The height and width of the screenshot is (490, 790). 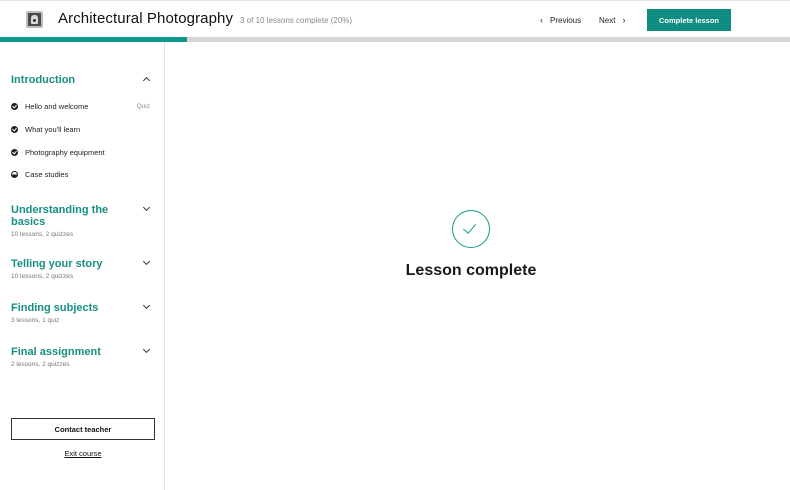 What do you see at coordinates (60, 216) in the screenshot?
I see `section-title: Understanding the basics` at bounding box center [60, 216].